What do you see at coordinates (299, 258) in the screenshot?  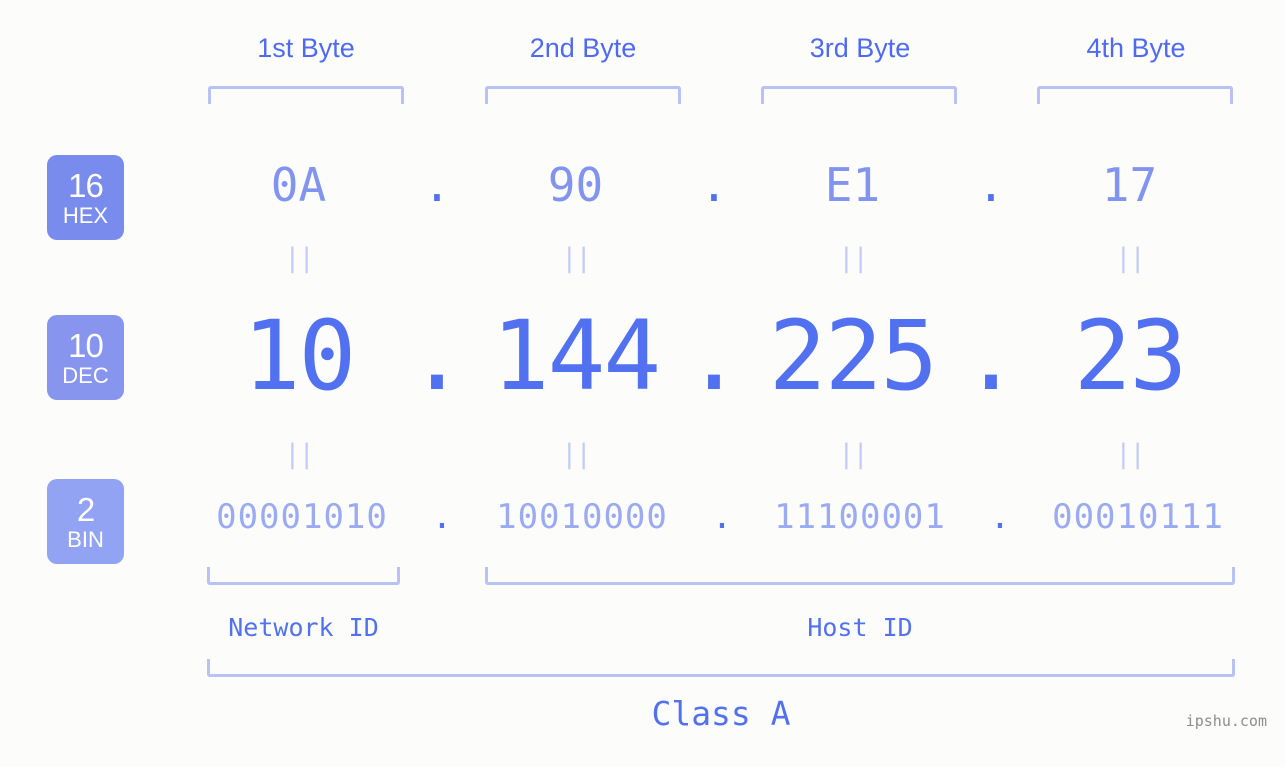 I see `equality-mark-hex-dec-1: ||` at bounding box center [299, 258].